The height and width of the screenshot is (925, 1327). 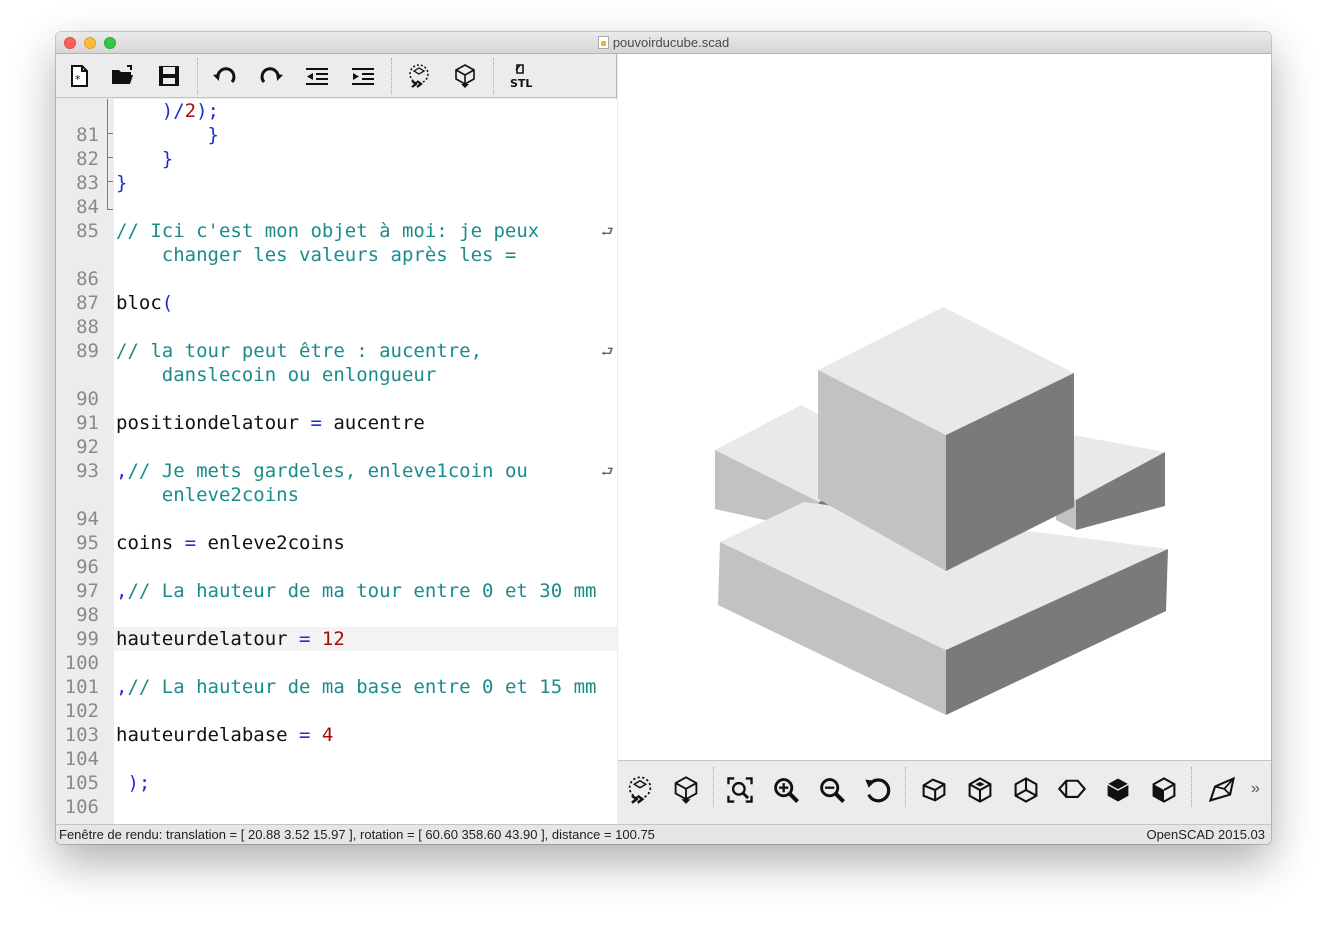 I want to click on line-number: 82, so click(x=87, y=159).